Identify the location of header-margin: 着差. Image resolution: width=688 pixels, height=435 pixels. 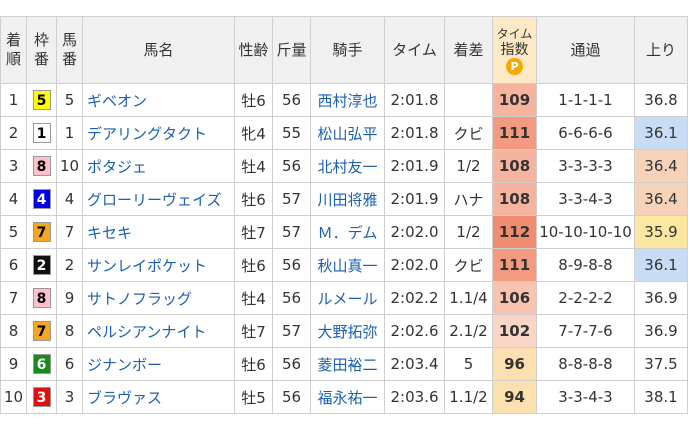
(468, 50).